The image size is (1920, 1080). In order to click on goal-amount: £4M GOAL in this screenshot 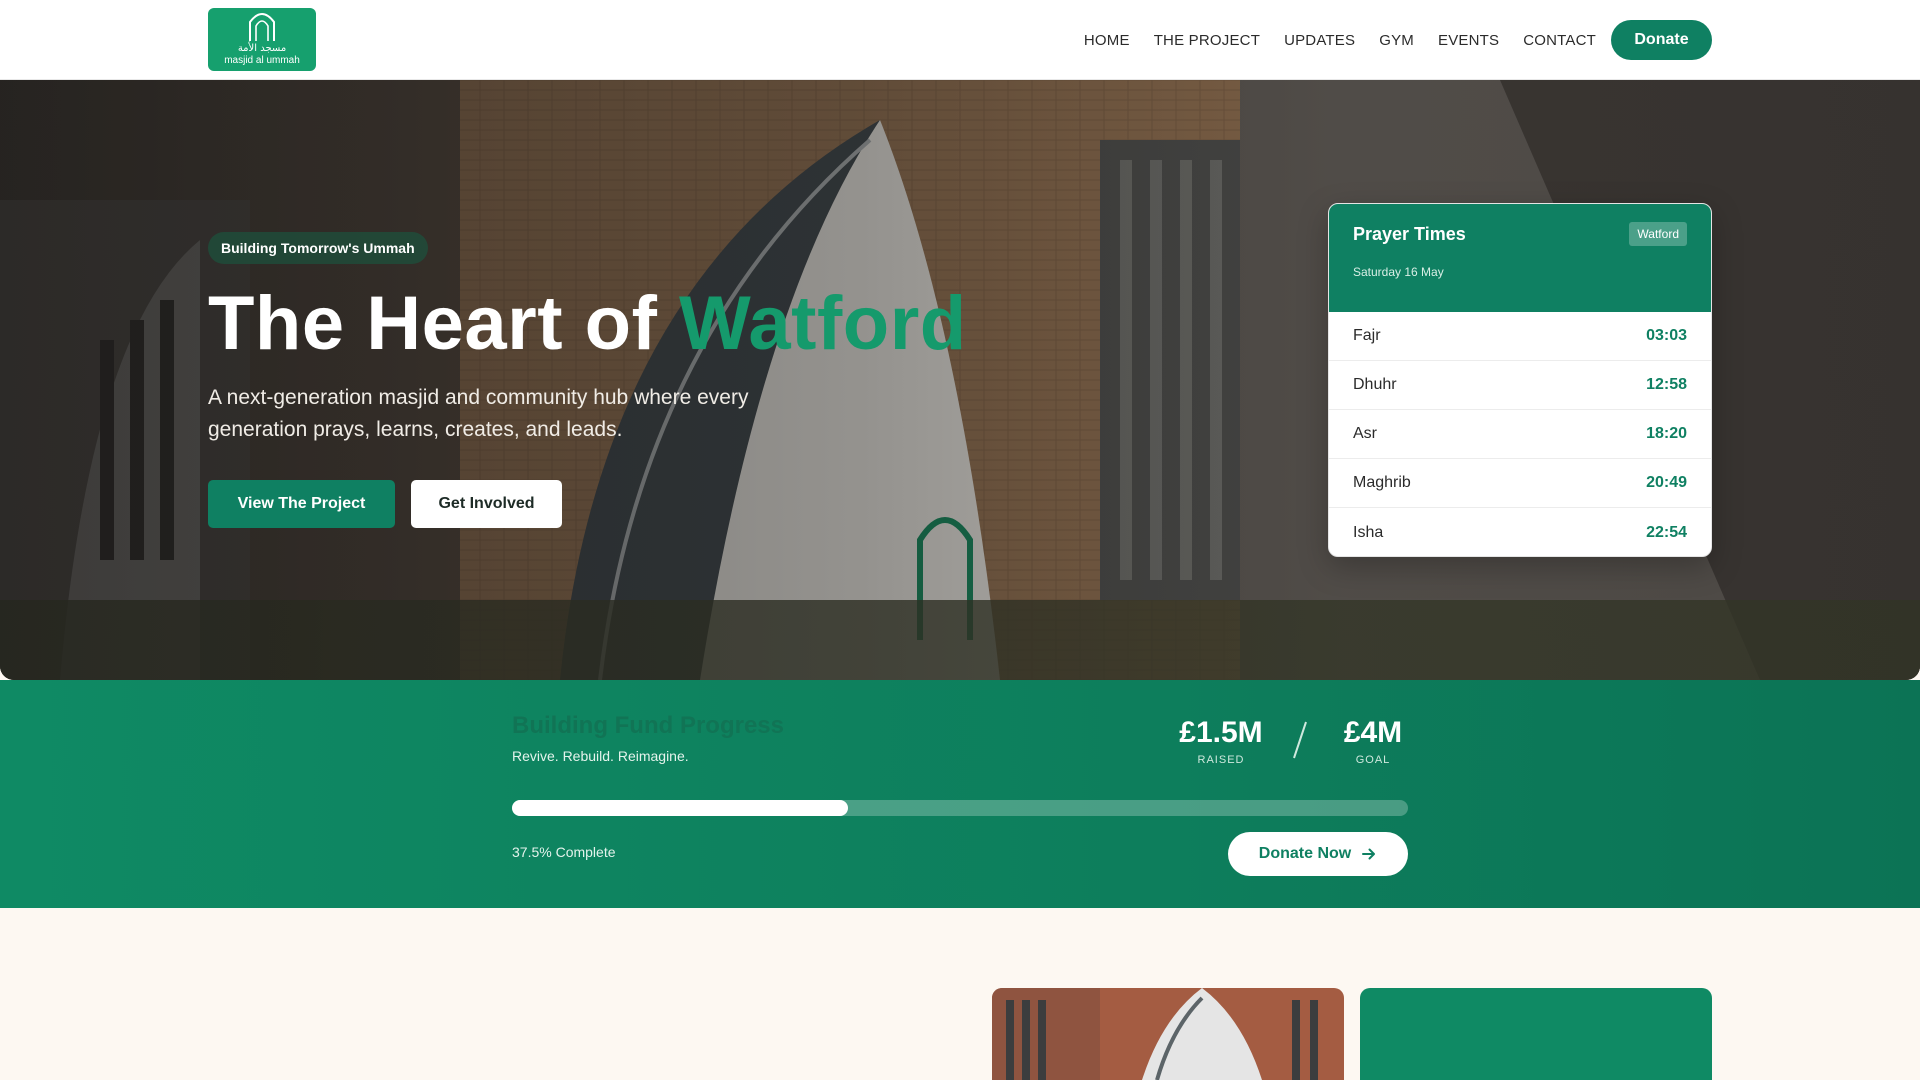, I will do `click(1373, 741)`.